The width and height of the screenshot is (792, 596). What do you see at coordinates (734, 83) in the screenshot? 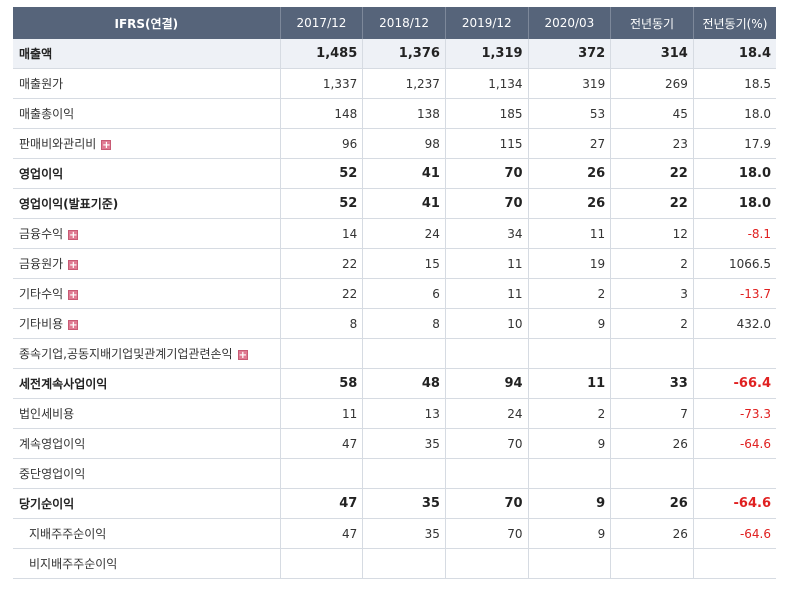
I see `table-cell: 18.5` at bounding box center [734, 83].